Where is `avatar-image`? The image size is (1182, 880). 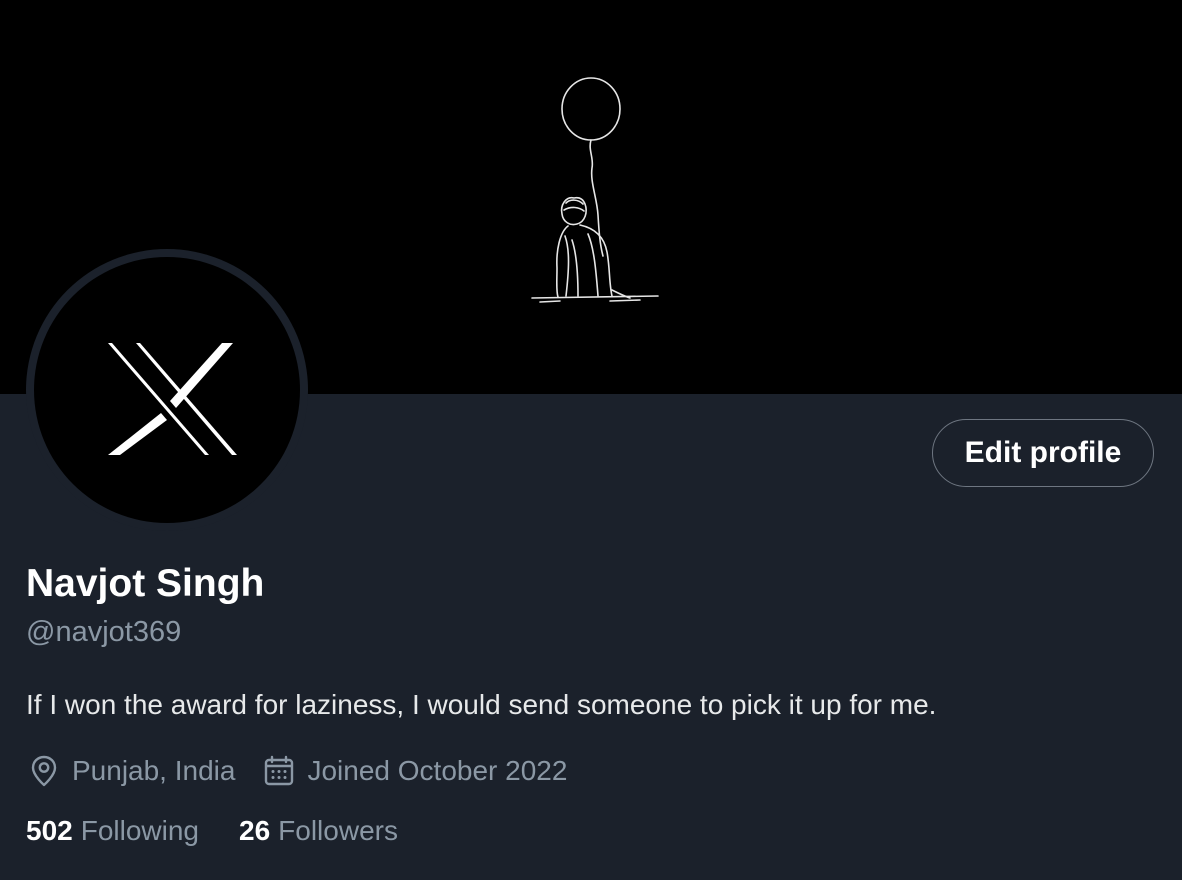
avatar-image is located at coordinates (167, 390).